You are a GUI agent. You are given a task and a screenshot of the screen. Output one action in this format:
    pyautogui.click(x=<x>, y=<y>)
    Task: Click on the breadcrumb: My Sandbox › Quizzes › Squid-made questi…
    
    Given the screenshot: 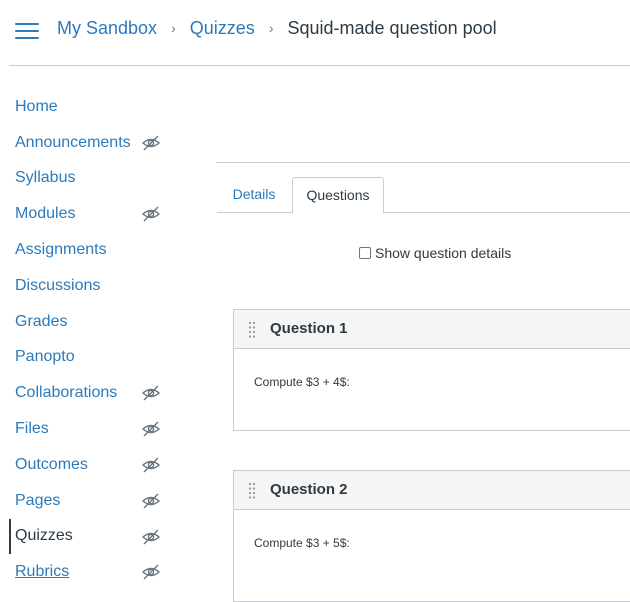 What is the action you would take?
    pyautogui.click(x=277, y=28)
    